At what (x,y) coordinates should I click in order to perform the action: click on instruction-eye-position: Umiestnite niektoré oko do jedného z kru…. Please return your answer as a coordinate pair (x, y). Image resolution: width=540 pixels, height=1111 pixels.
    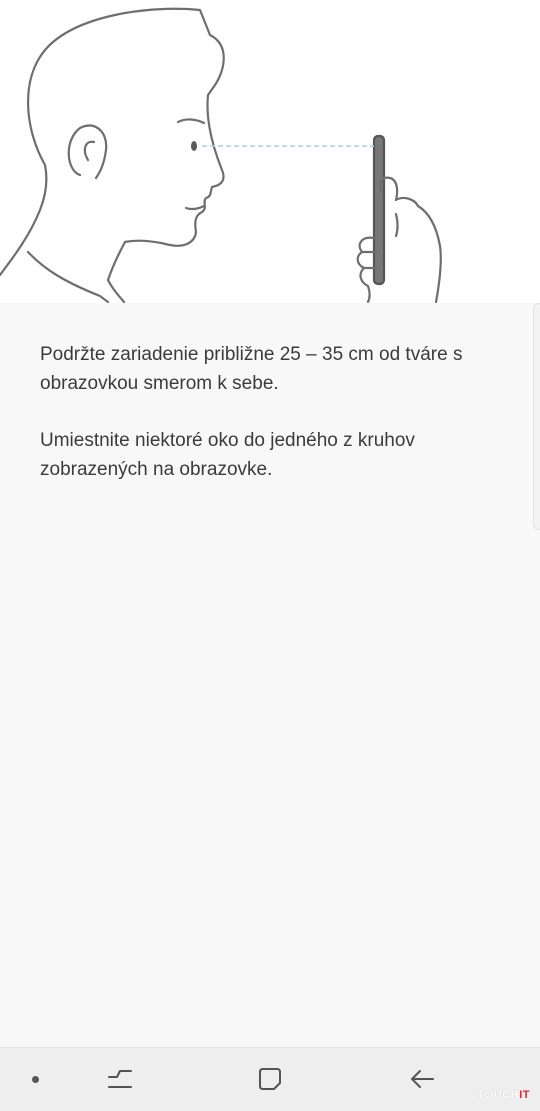
    Looking at the image, I should click on (227, 455).